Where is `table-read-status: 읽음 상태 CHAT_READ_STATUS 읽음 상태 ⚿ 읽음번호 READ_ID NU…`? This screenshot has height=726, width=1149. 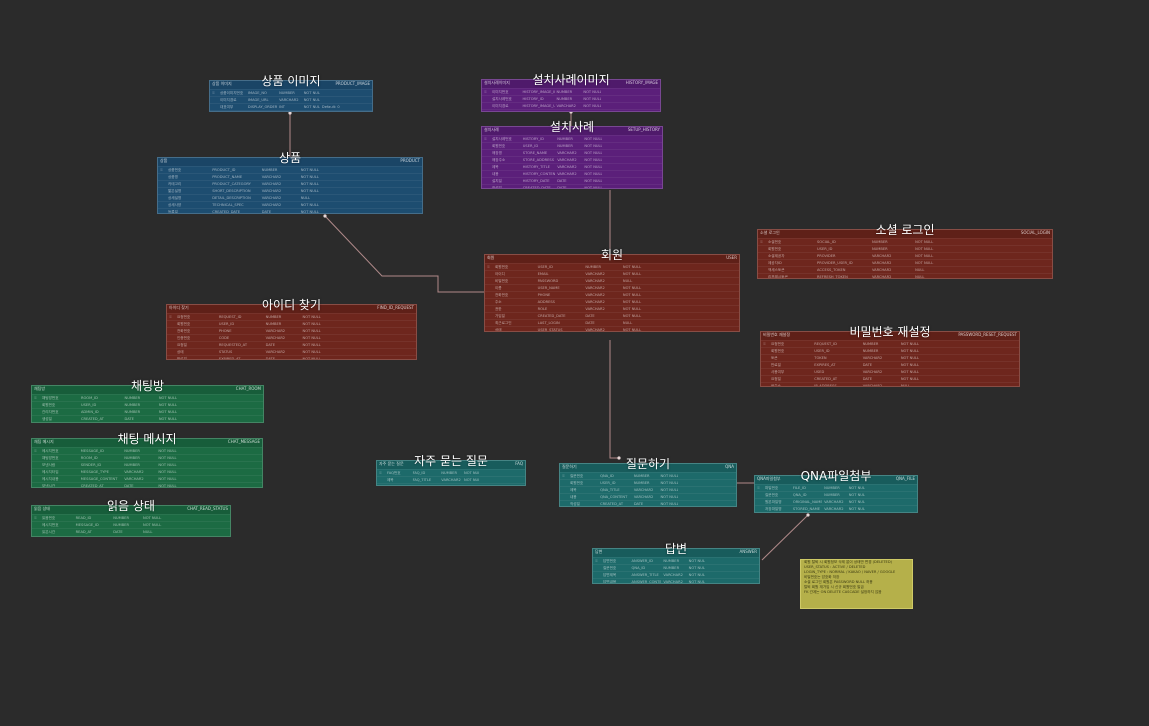 table-read-status: 읽음 상태 CHAT_READ_STATUS 읽음 상태 ⚿ 읽음번호 READ_ID NU… is located at coordinates (131, 518).